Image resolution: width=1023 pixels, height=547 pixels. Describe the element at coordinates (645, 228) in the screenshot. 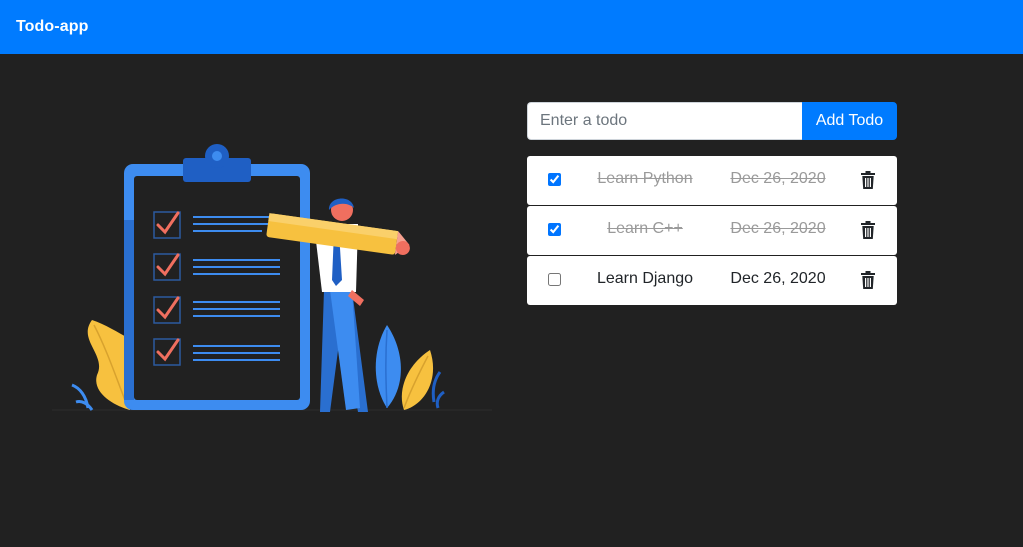

I see `todo-text: Learn C++` at that location.